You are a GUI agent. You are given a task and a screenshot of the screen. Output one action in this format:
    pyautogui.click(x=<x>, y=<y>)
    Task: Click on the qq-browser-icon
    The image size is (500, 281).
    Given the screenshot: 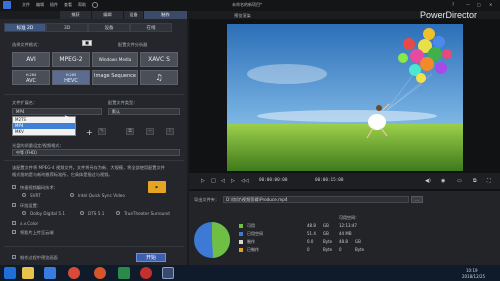 What is the action you would take?
    pyautogui.click(x=50, y=273)
    